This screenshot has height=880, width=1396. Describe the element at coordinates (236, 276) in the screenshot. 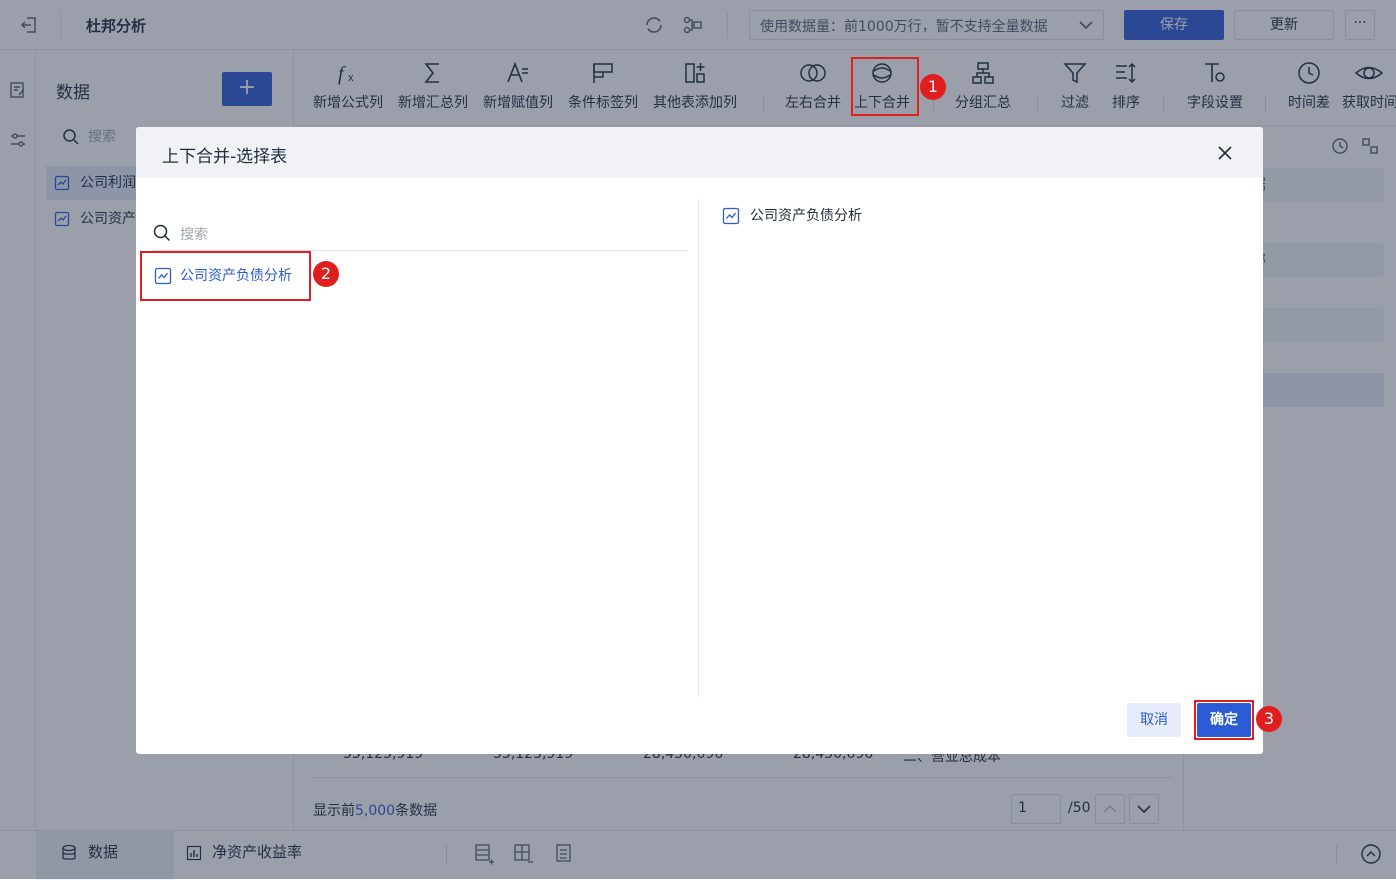

I see `table-option-label: 公司资产负债分析` at that location.